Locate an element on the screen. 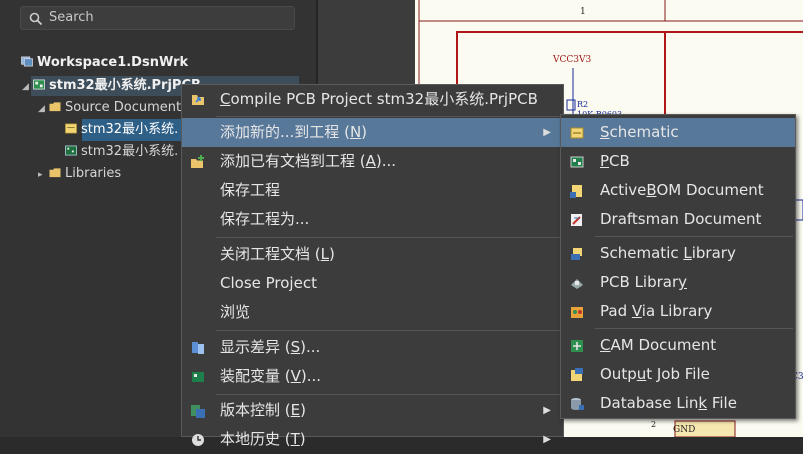 This screenshot has width=803, height=454. submenu-draftsman: Draftsman Document is located at coordinates (678, 219).